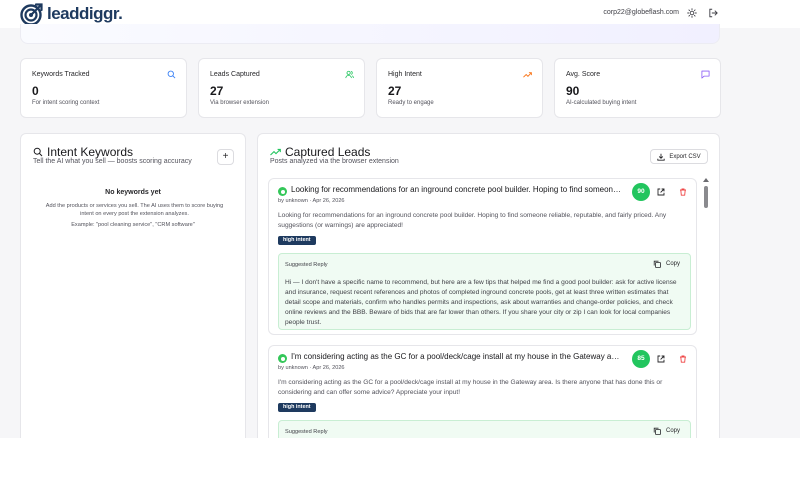  I want to click on panel-title-text: Intent Keywords, so click(90, 152).